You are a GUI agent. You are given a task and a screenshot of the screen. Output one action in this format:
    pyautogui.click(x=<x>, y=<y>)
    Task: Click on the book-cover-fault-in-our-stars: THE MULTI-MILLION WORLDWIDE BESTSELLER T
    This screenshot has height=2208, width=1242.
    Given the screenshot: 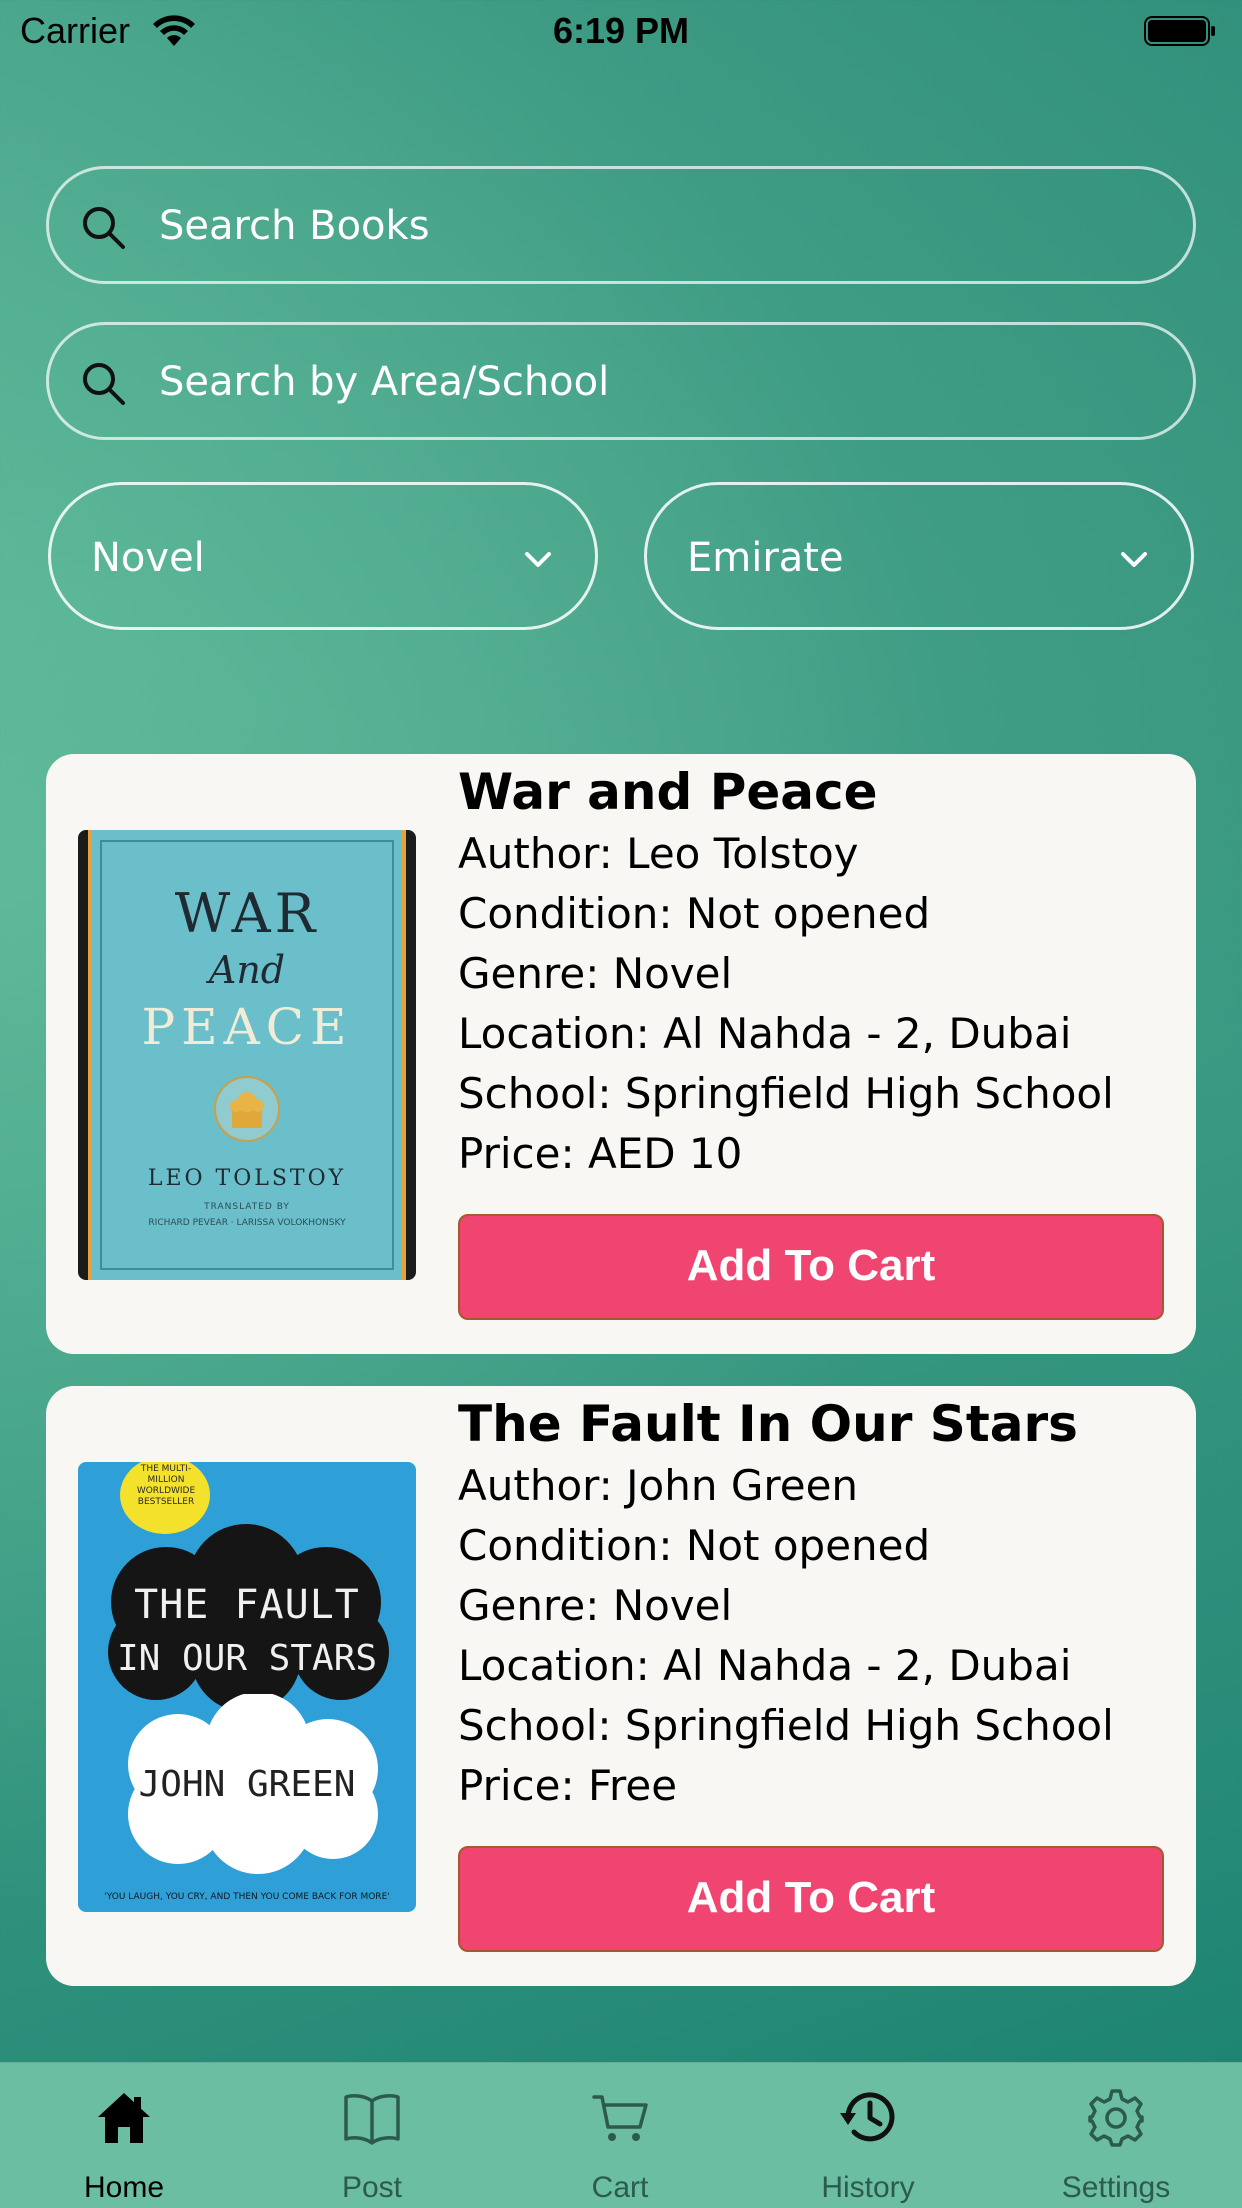 What is the action you would take?
    pyautogui.click(x=247, y=1687)
    